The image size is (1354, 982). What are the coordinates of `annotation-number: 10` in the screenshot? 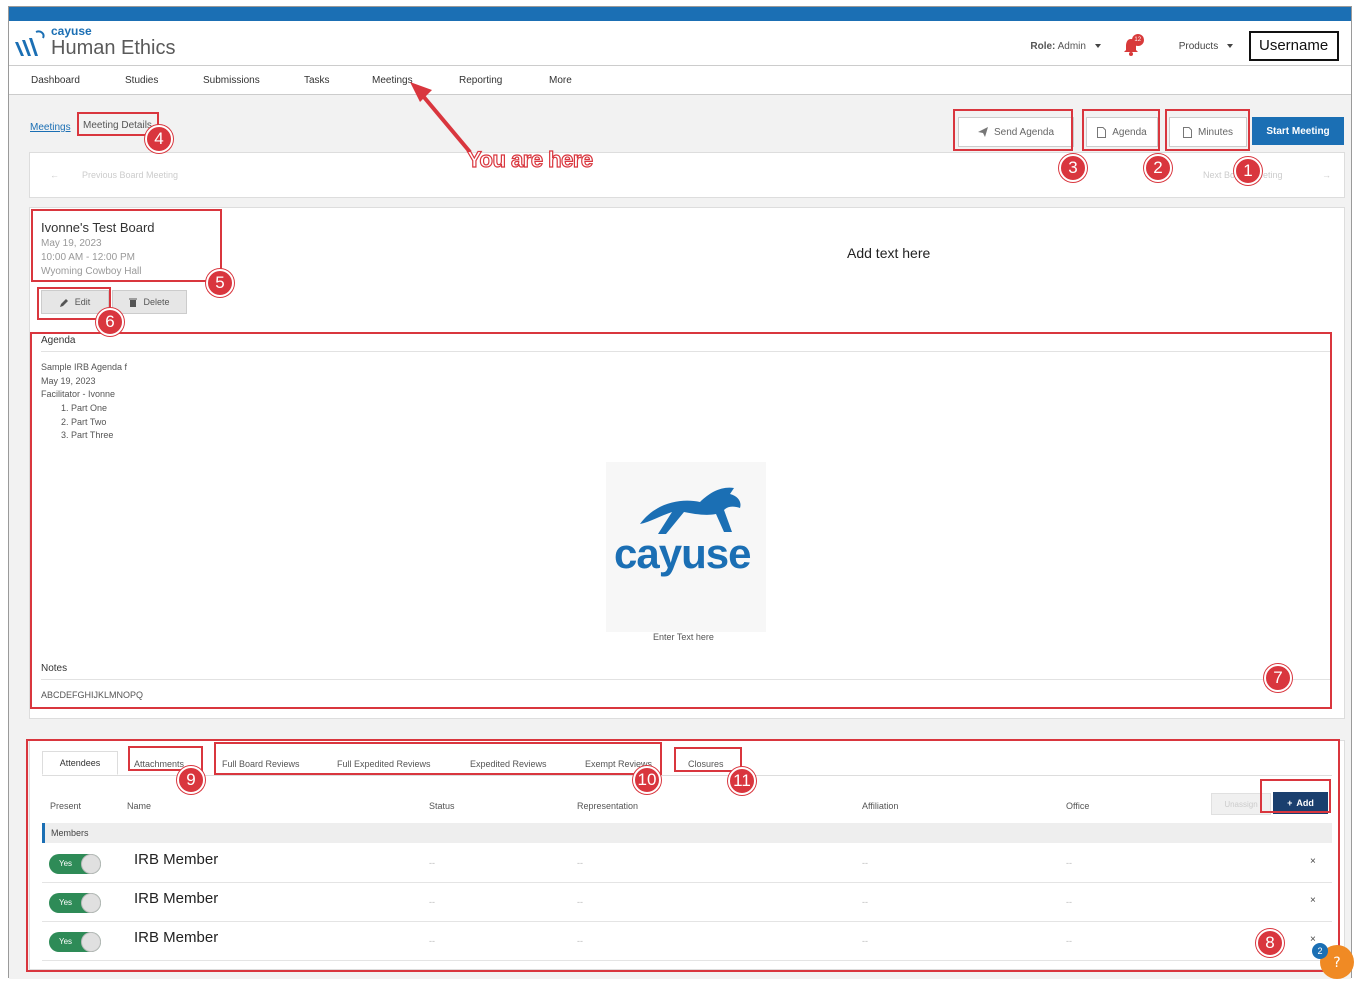 It's located at (647, 780).